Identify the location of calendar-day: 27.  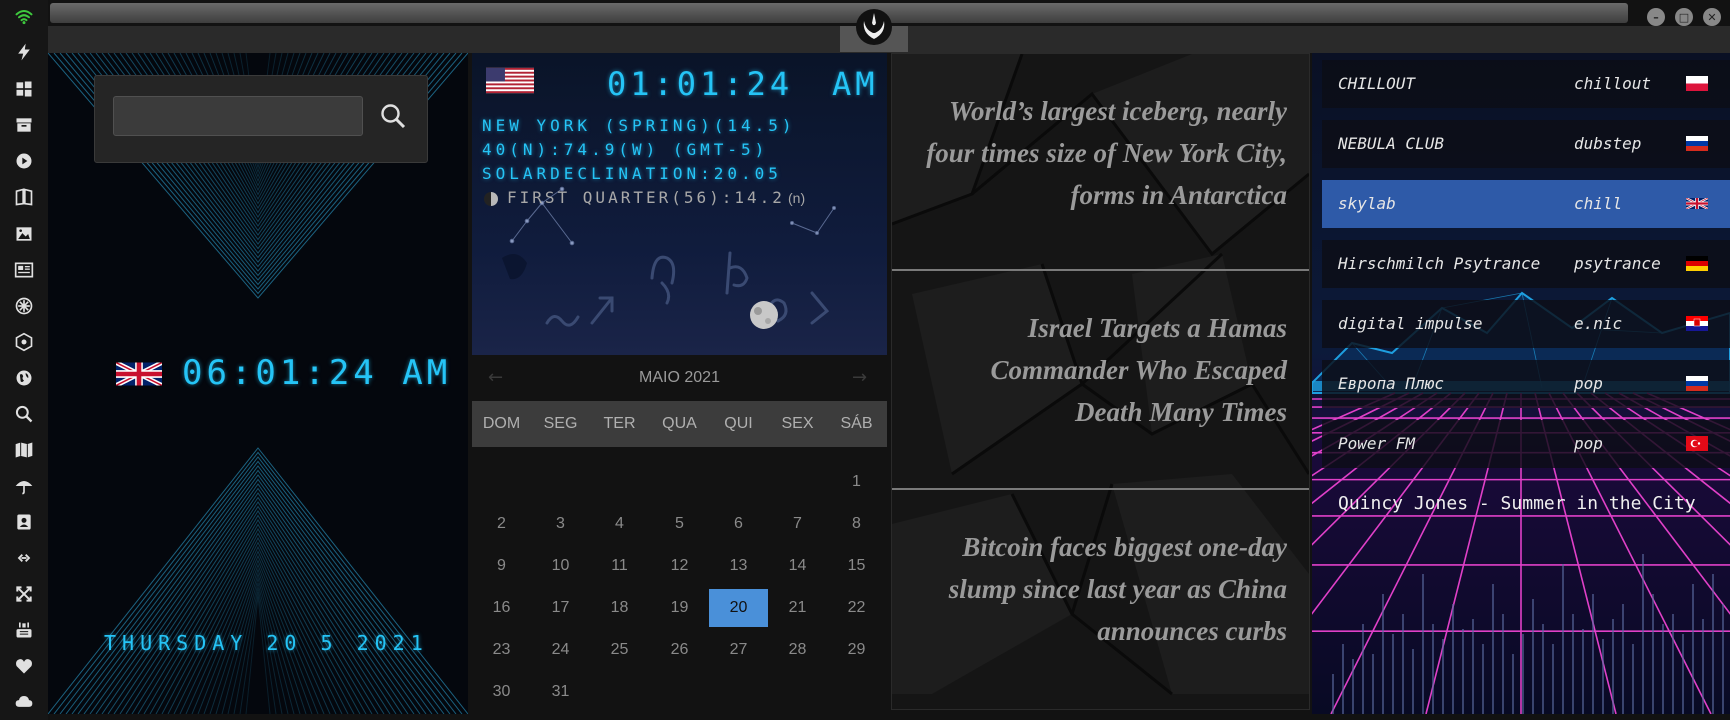
(738, 650).